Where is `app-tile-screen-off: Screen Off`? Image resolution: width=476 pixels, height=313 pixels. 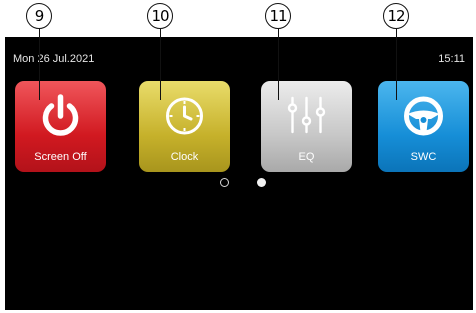 app-tile-screen-off: Screen Off is located at coordinates (60, 126).